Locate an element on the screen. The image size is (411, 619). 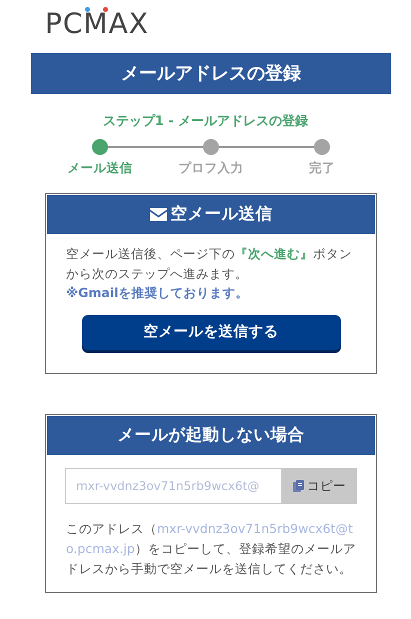
page-title: メールアドレスの登録 is located at coordinates (211, 73).